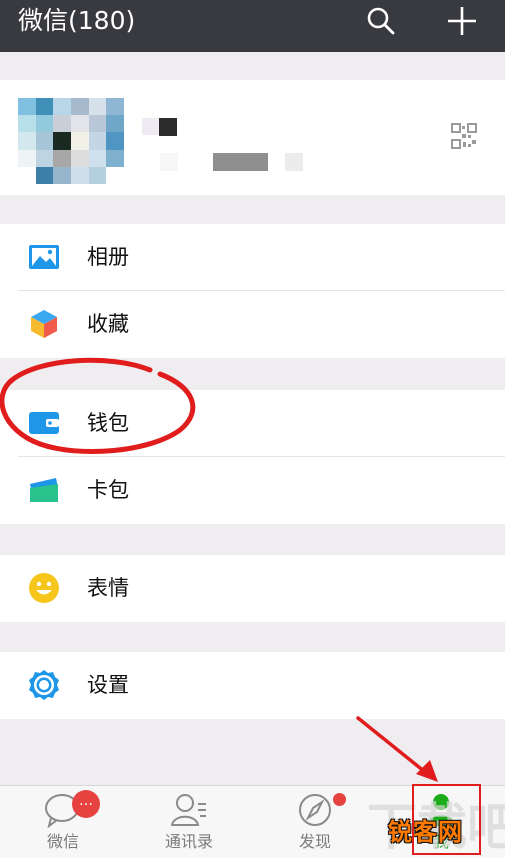  What do you see at coordinates (44, 257) in the screenshot?
I see `album-icon` at bounding box center [44, 257].